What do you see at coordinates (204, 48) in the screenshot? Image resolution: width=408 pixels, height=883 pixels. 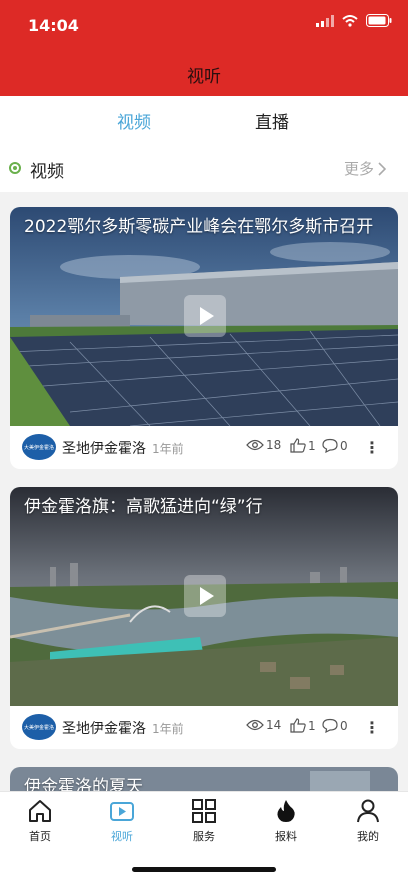 I see `app-header: 14:04 视听` at bounding box center [204, 48].